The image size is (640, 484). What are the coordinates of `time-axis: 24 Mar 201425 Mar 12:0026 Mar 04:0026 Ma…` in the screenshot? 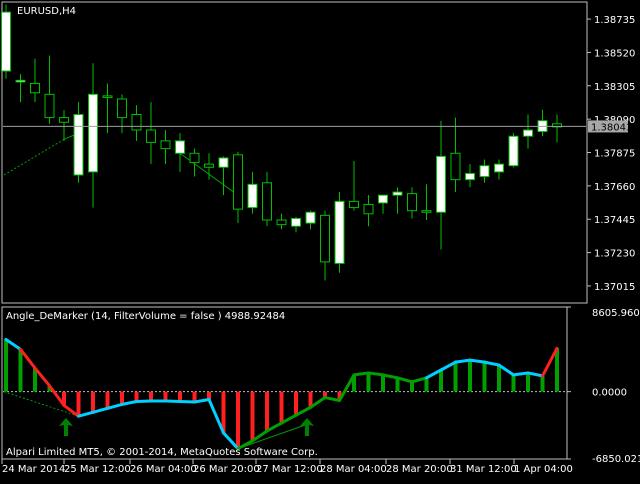 It's located at (287, 467).